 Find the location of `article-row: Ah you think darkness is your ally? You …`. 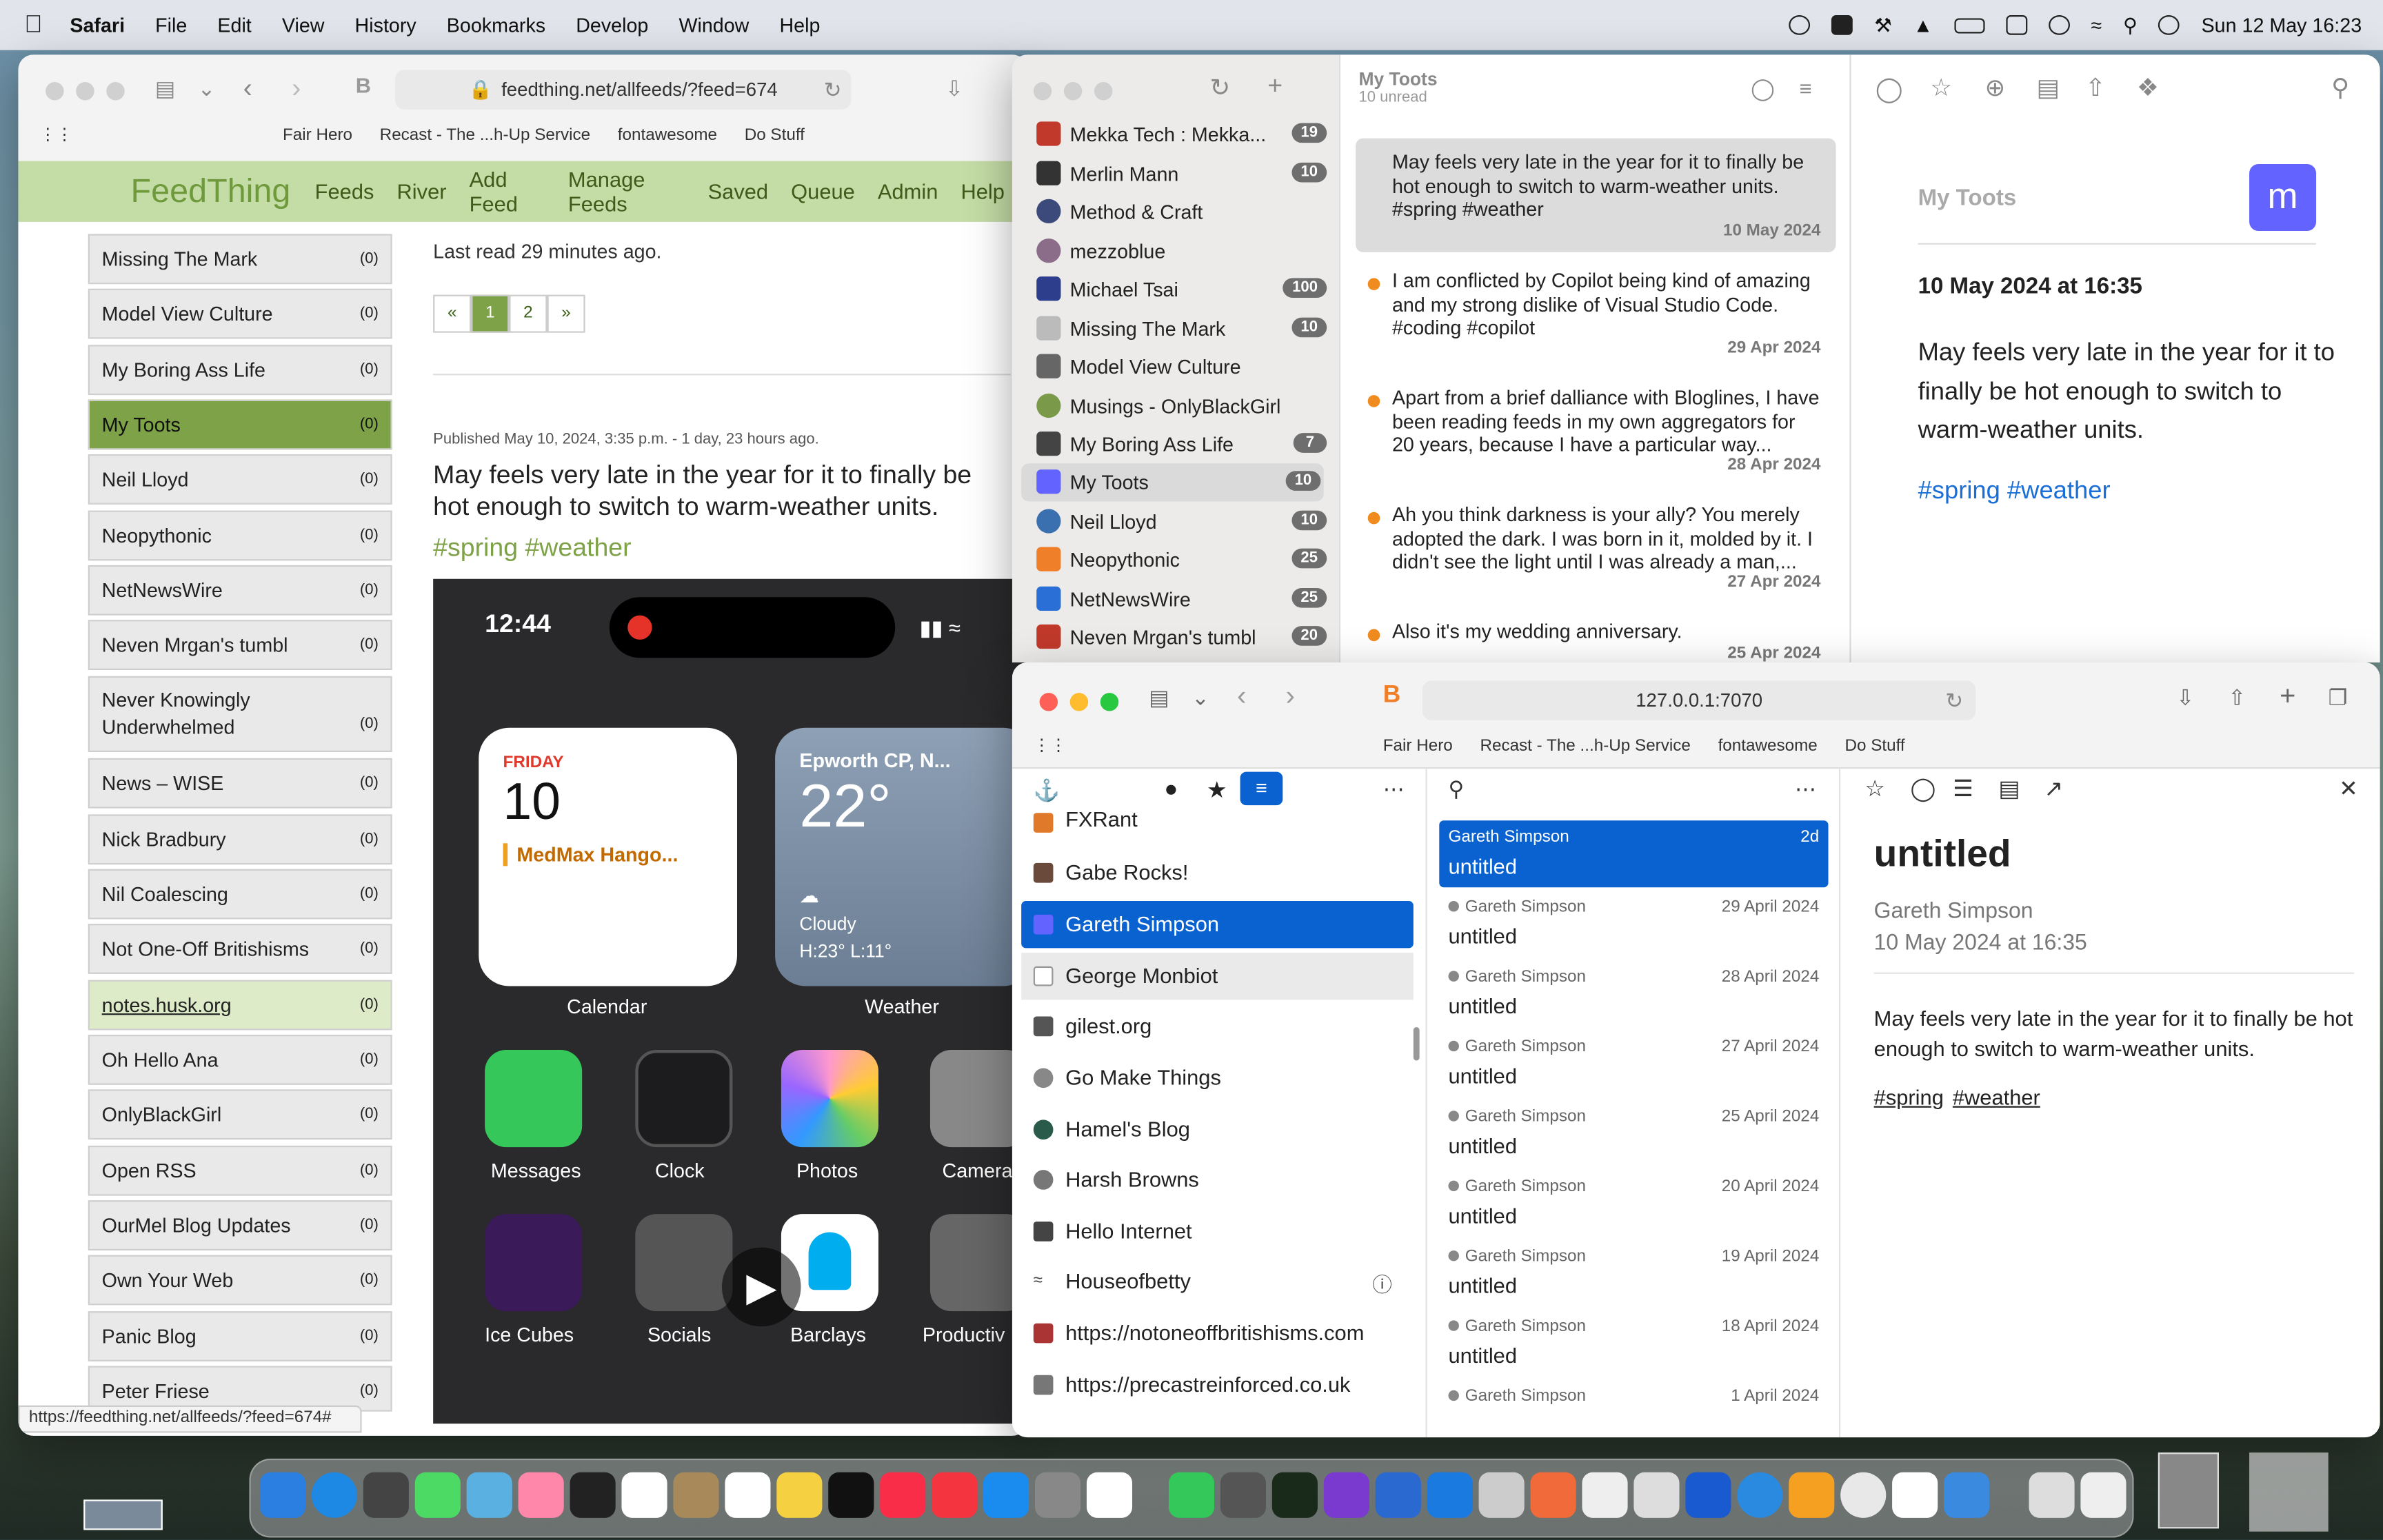

article-row: Ah you think darkness is your ally? You … is located at coordinates (1596, 556).